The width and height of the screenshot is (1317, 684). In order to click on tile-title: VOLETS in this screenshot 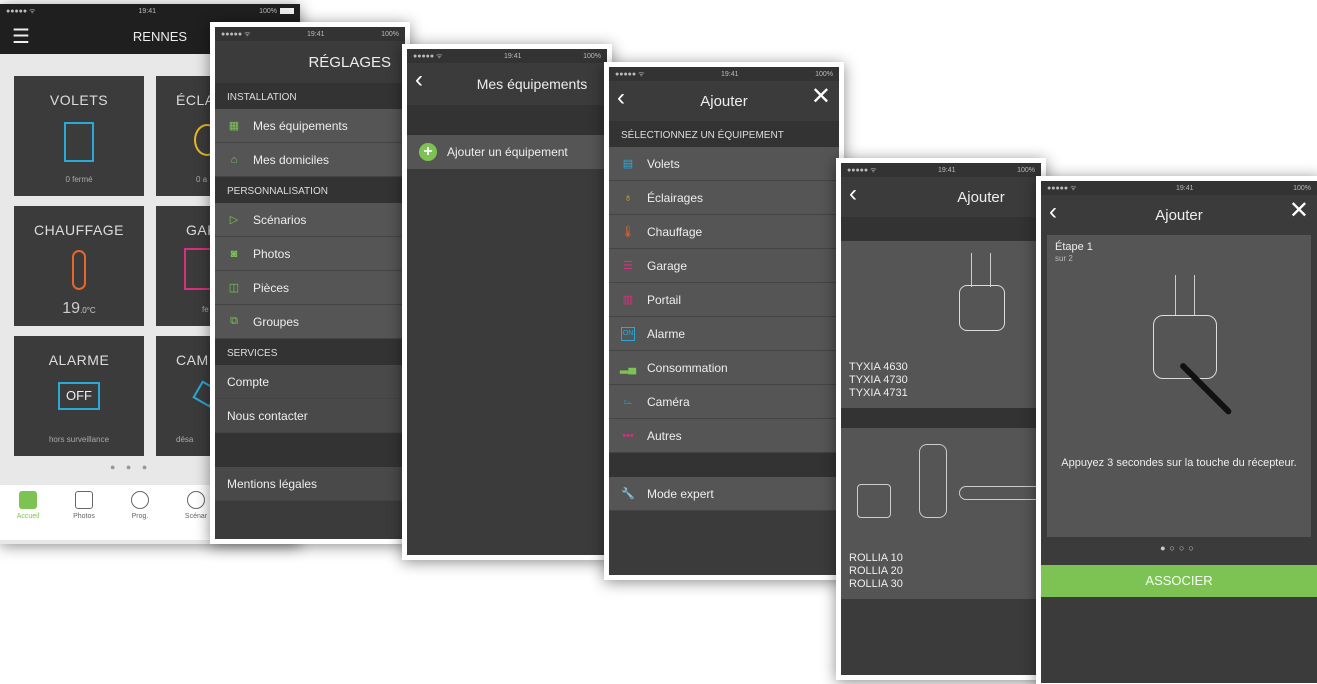, I will do `click(79, 100)`.